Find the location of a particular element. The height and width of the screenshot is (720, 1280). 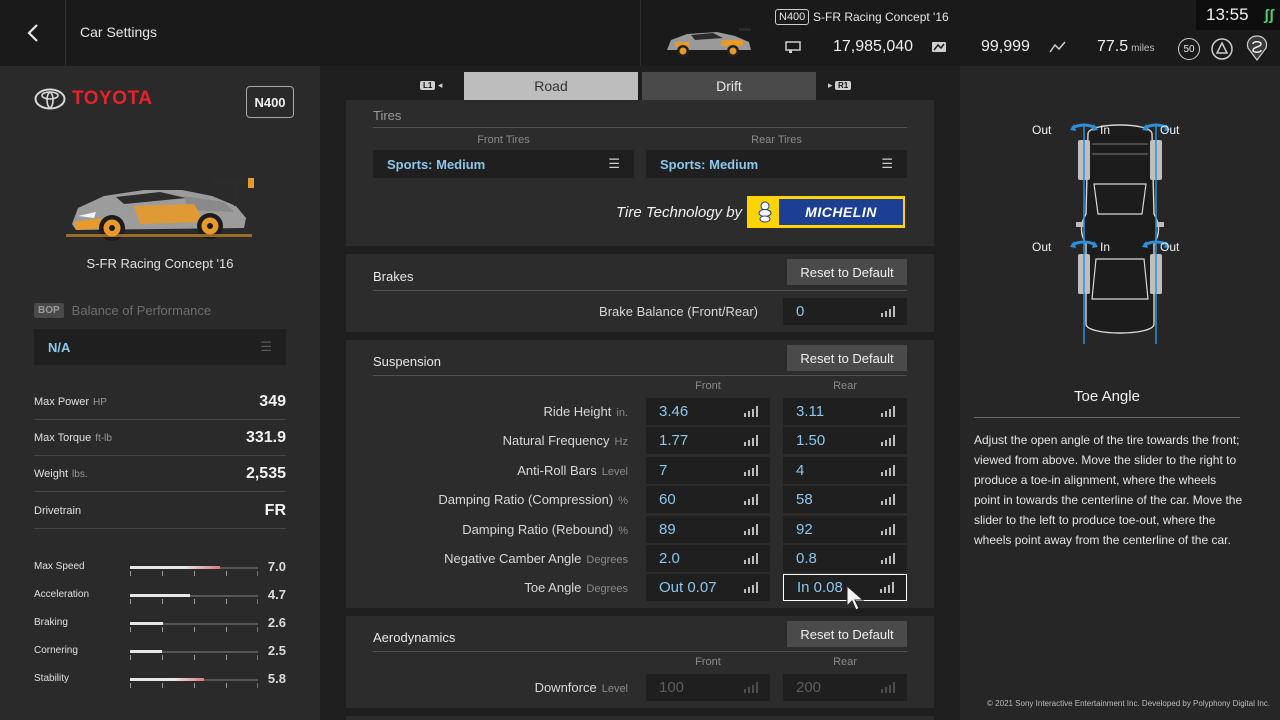

distance-value: 77.5 is located at coordinates (1113, 46).